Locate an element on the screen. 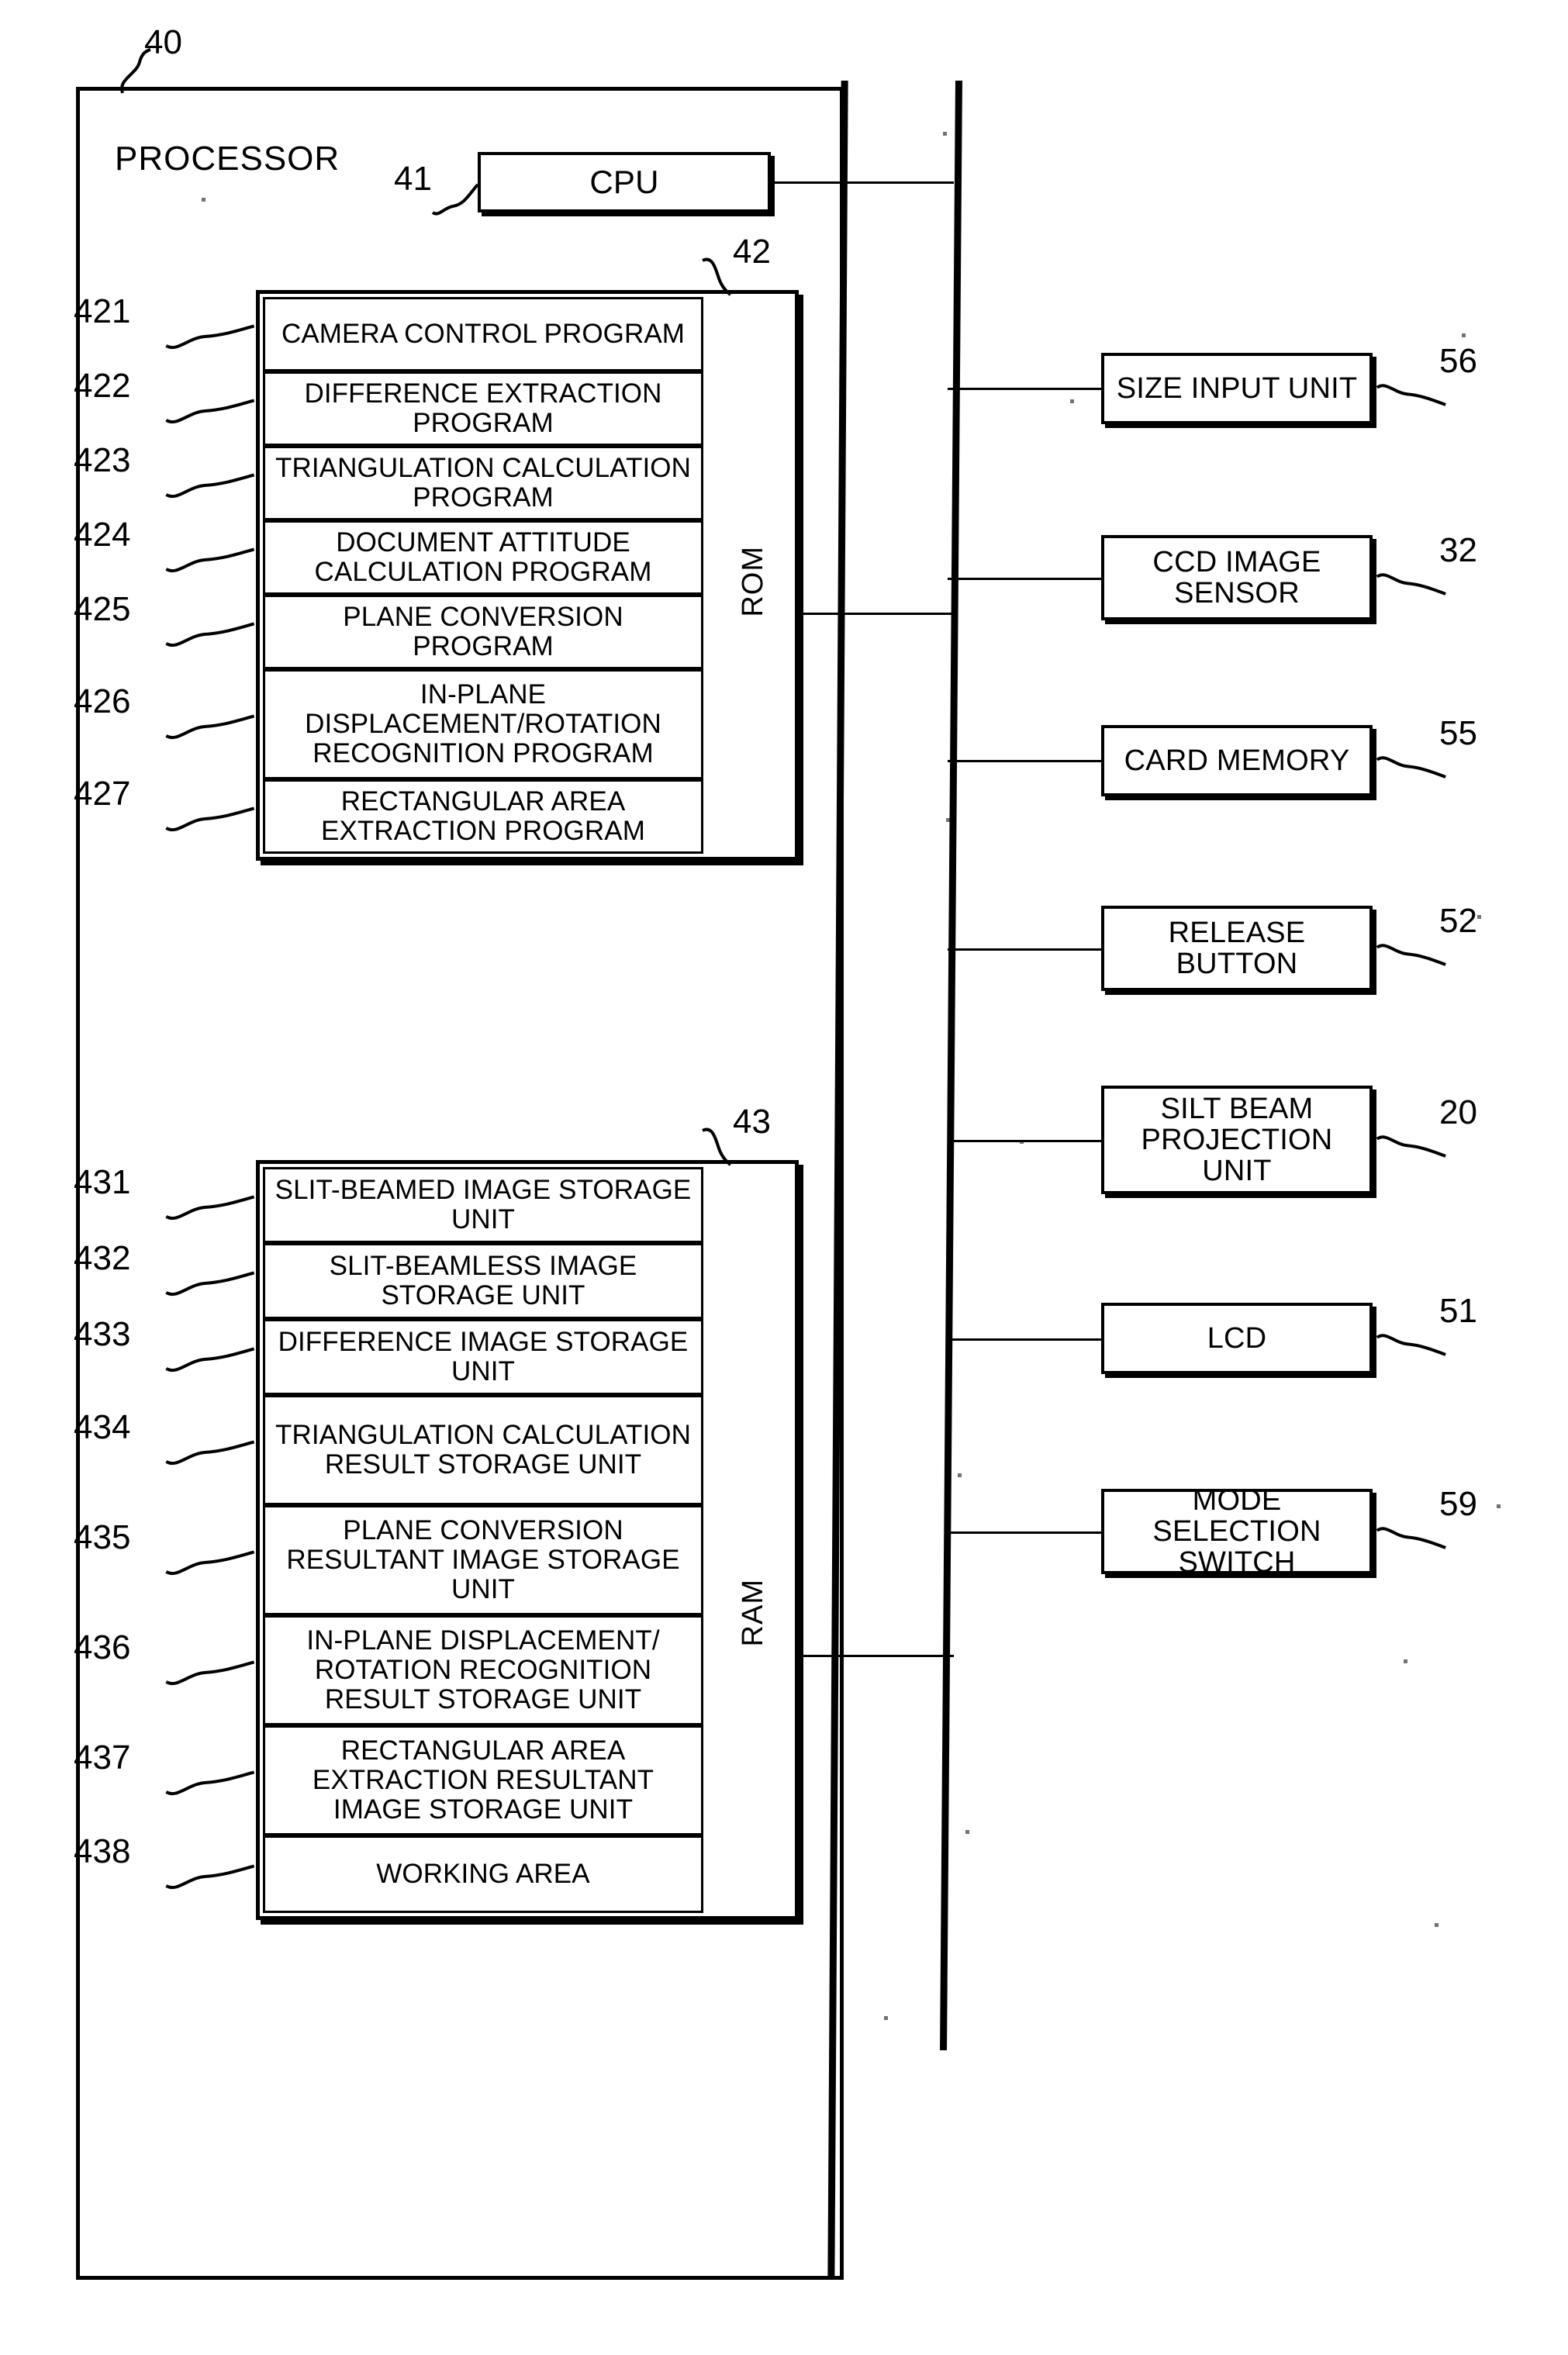 This screenshot has width=1568, height=2355. ram-bus-link is located at coordinates (876, 1656).